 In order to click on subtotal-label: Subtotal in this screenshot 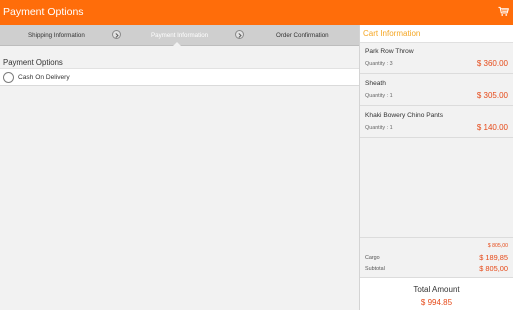, I will do `click(375, 269)`.